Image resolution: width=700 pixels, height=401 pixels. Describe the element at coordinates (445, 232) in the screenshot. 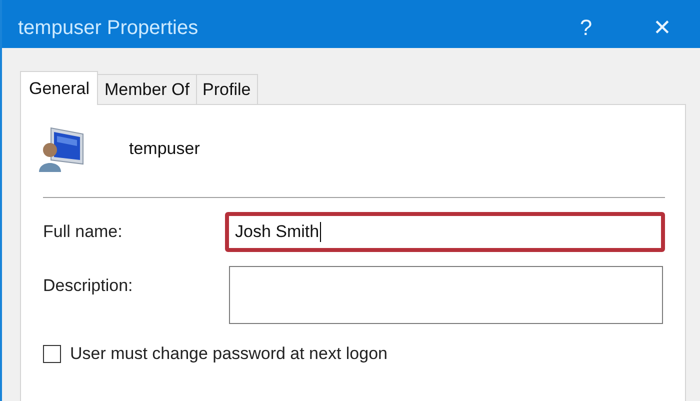

I see `text-field: Josh Smith` at that location.